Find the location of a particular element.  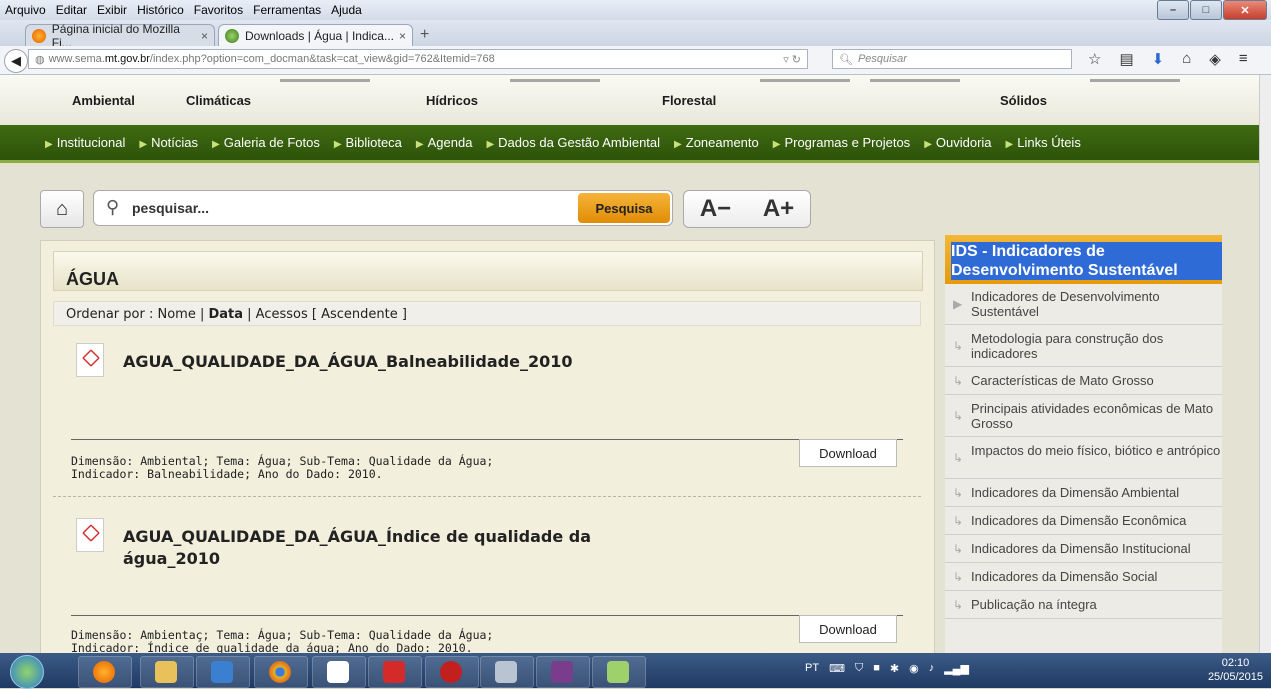

category-florestal: Florestal is located at coordinates (689, 100).